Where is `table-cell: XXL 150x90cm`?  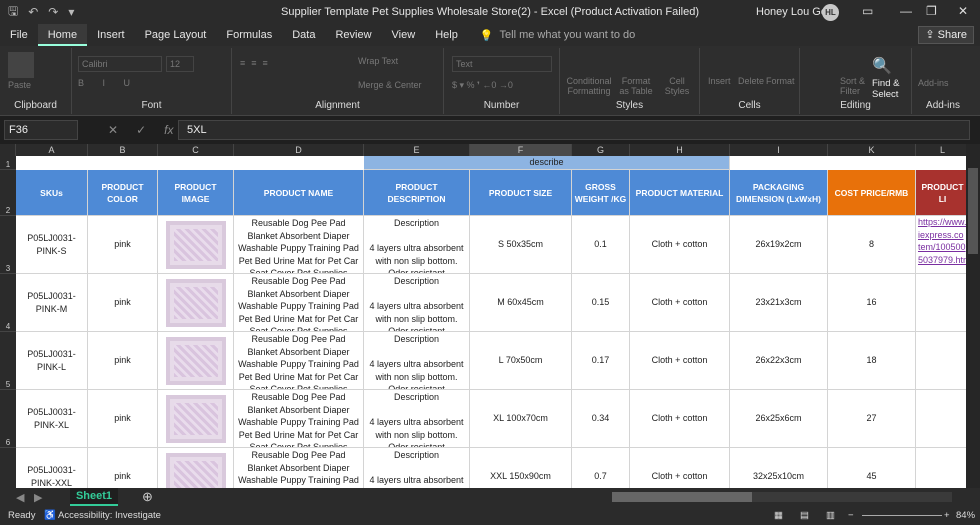
table-cell: XXL 150x90cm is located at coordinates (521, 468).